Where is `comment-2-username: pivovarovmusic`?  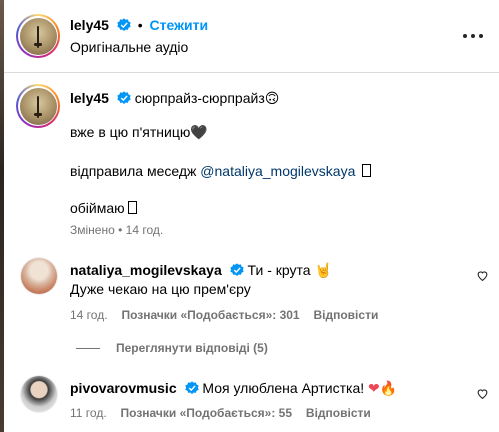 comment-2-username: pivovarovmusic is located at coordinates (123, 388).